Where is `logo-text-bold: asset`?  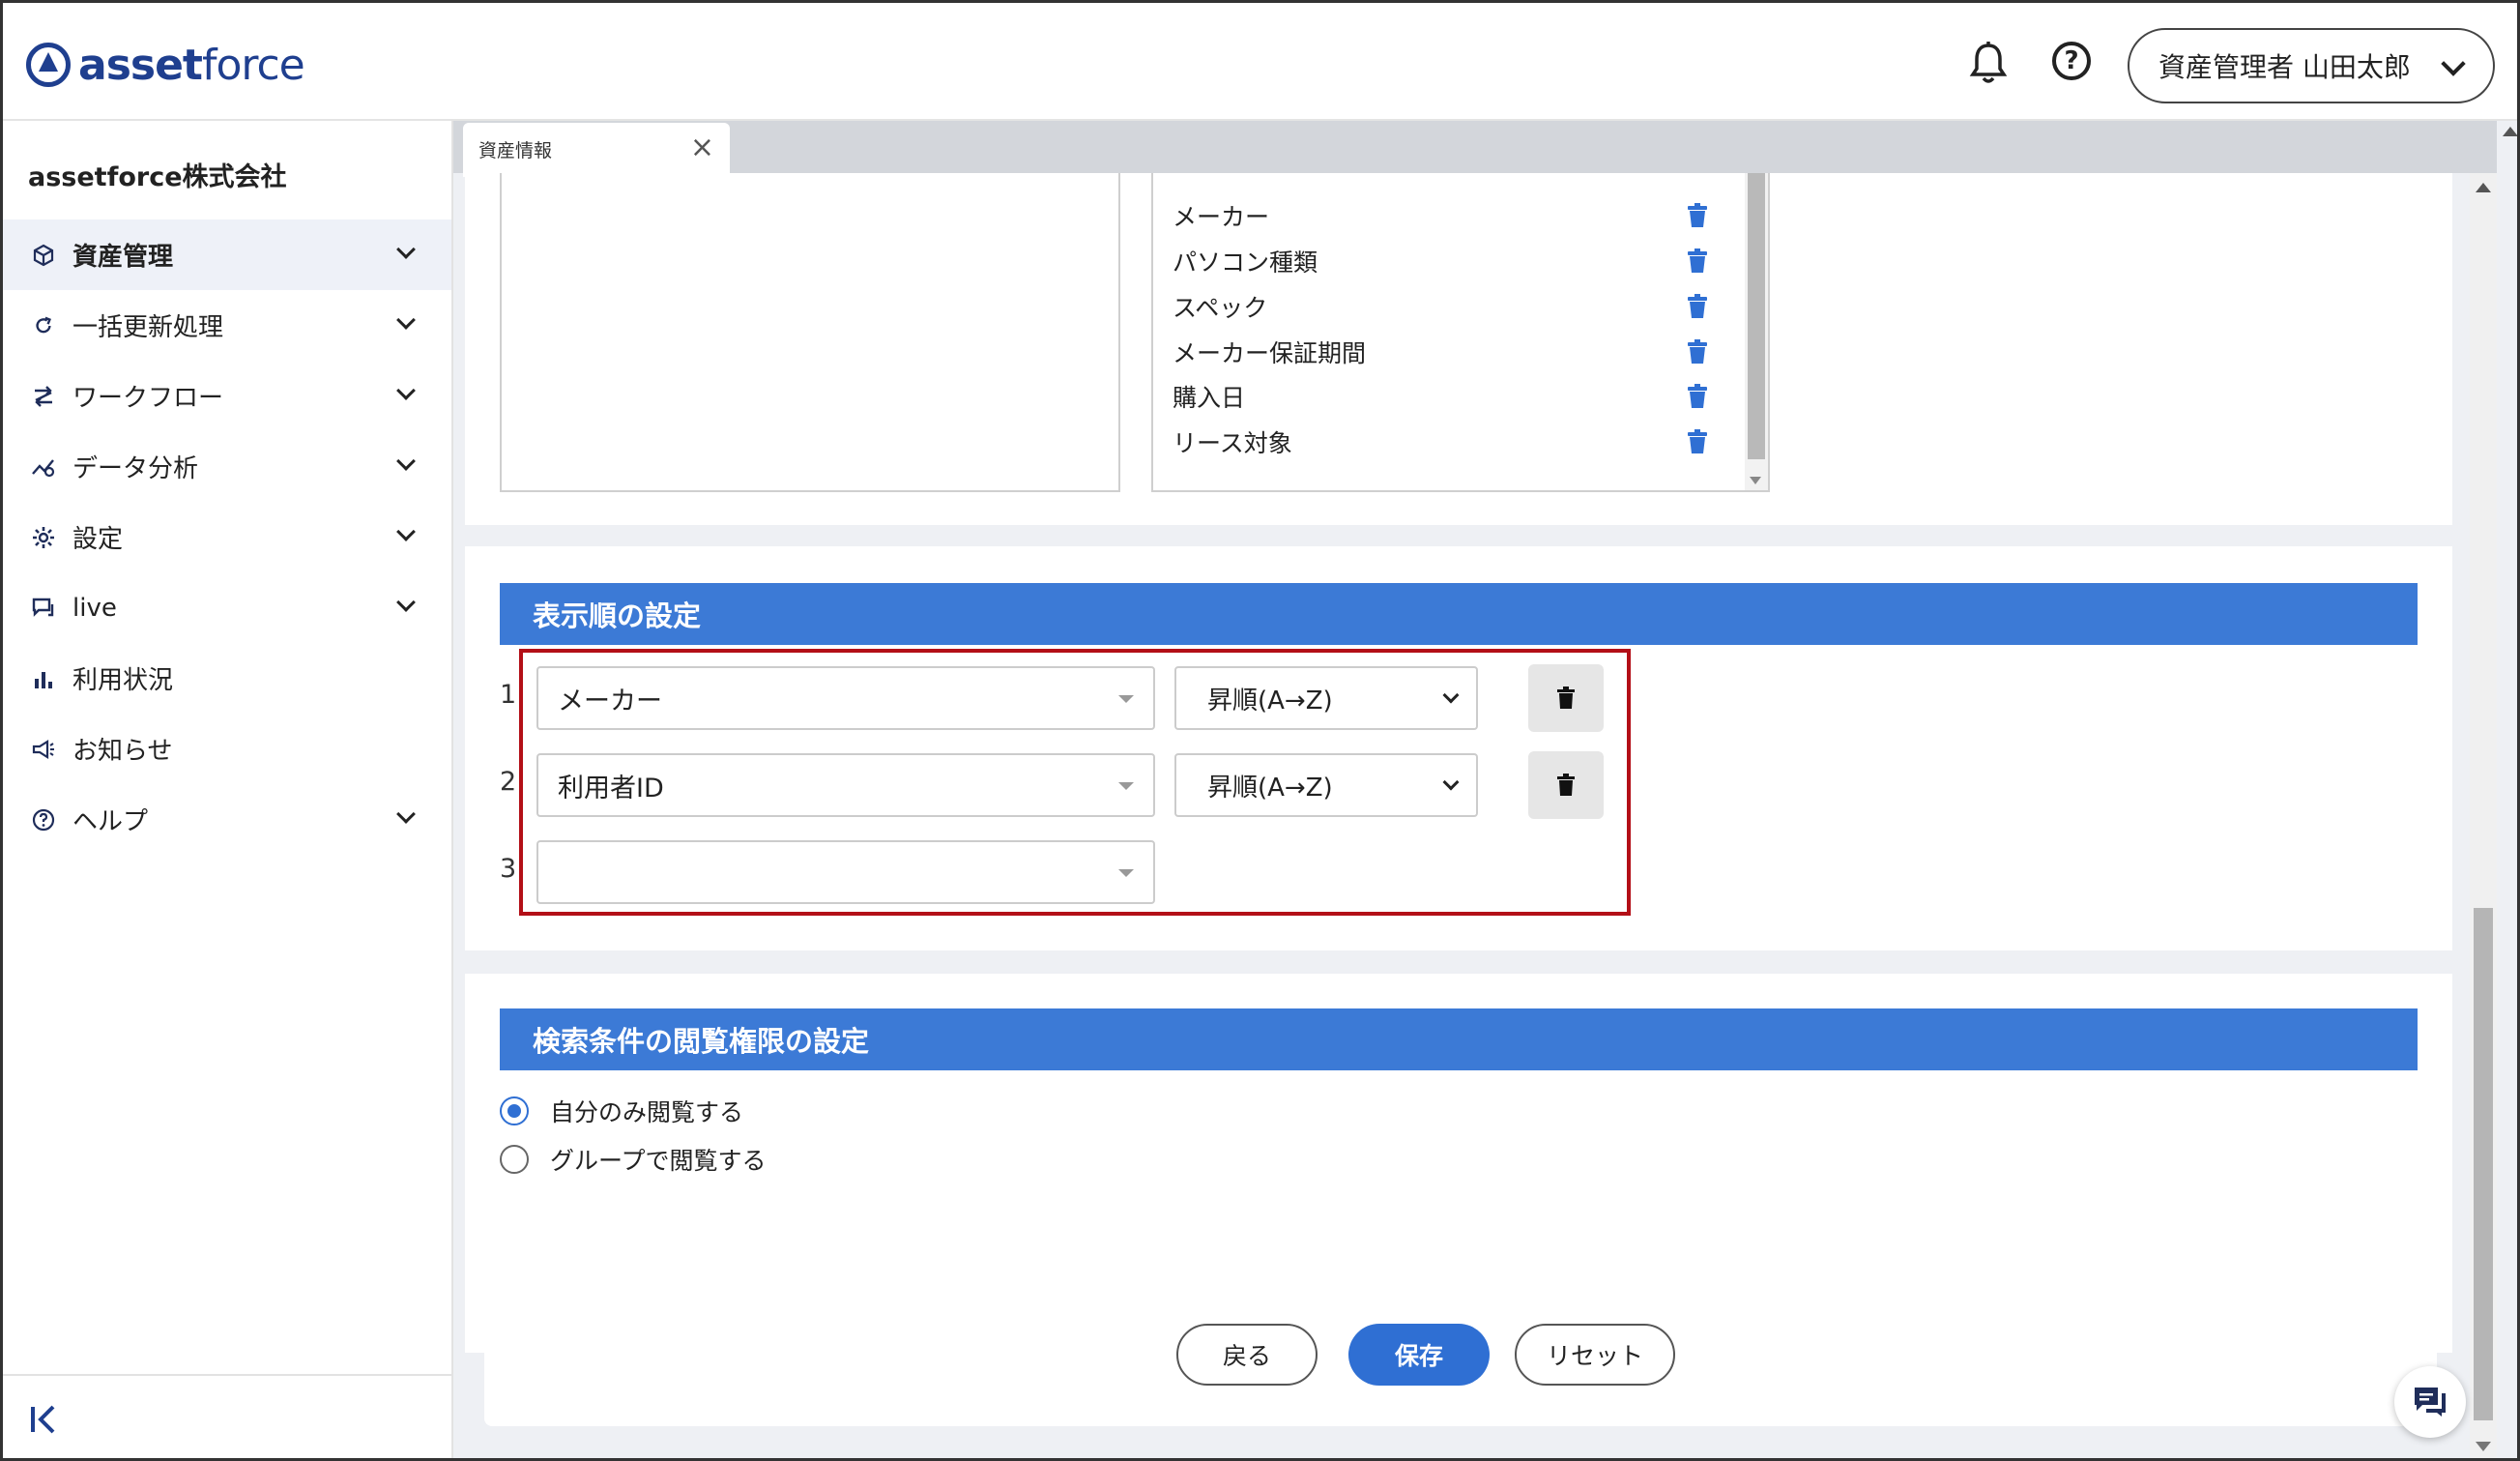 logo-text-bold: asset is located at coordinates (141, 65).